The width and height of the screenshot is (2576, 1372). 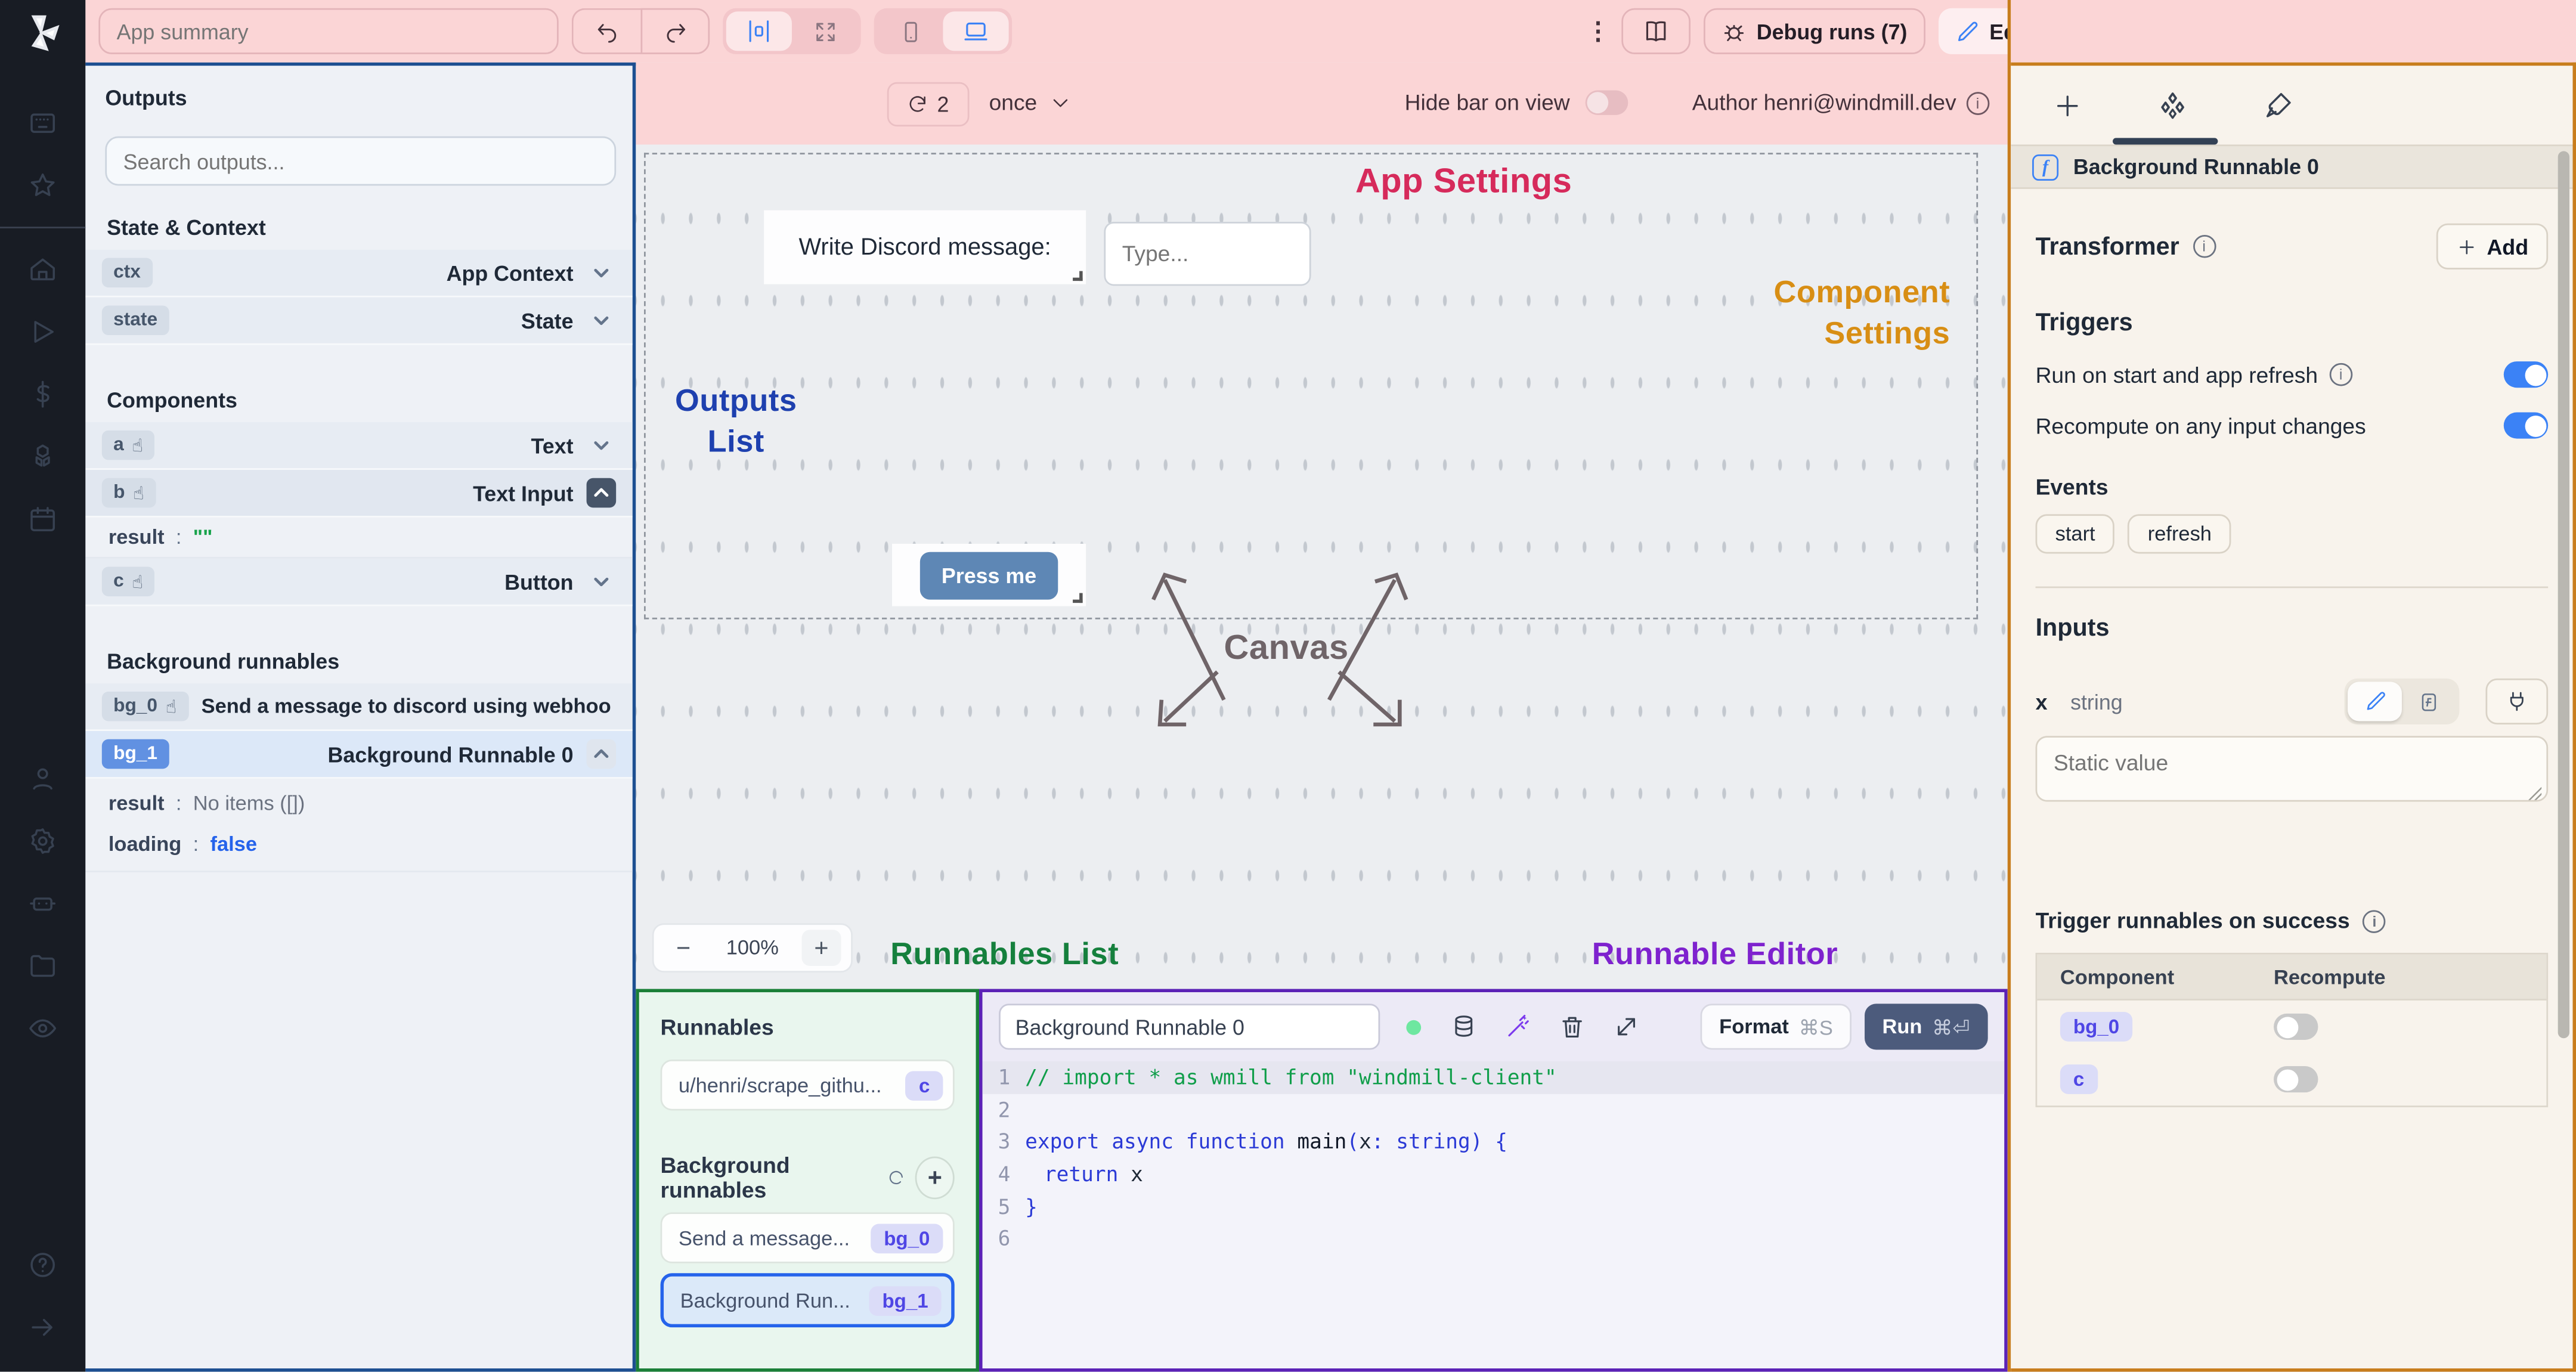 I want to click on static-mode-pencil-icon, so click(x=2375, y=701).